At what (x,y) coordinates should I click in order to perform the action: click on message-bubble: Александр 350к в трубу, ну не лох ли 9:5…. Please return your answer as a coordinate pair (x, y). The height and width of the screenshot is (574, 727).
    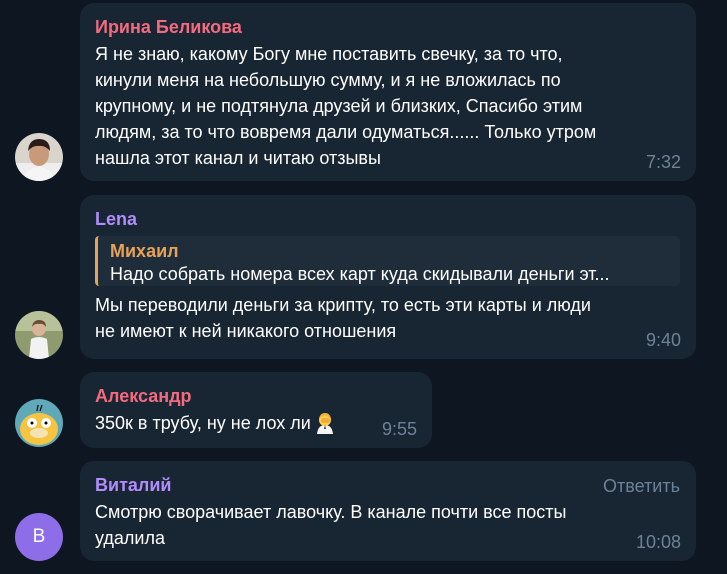
    Looking at the image, I should click on (256, 410).